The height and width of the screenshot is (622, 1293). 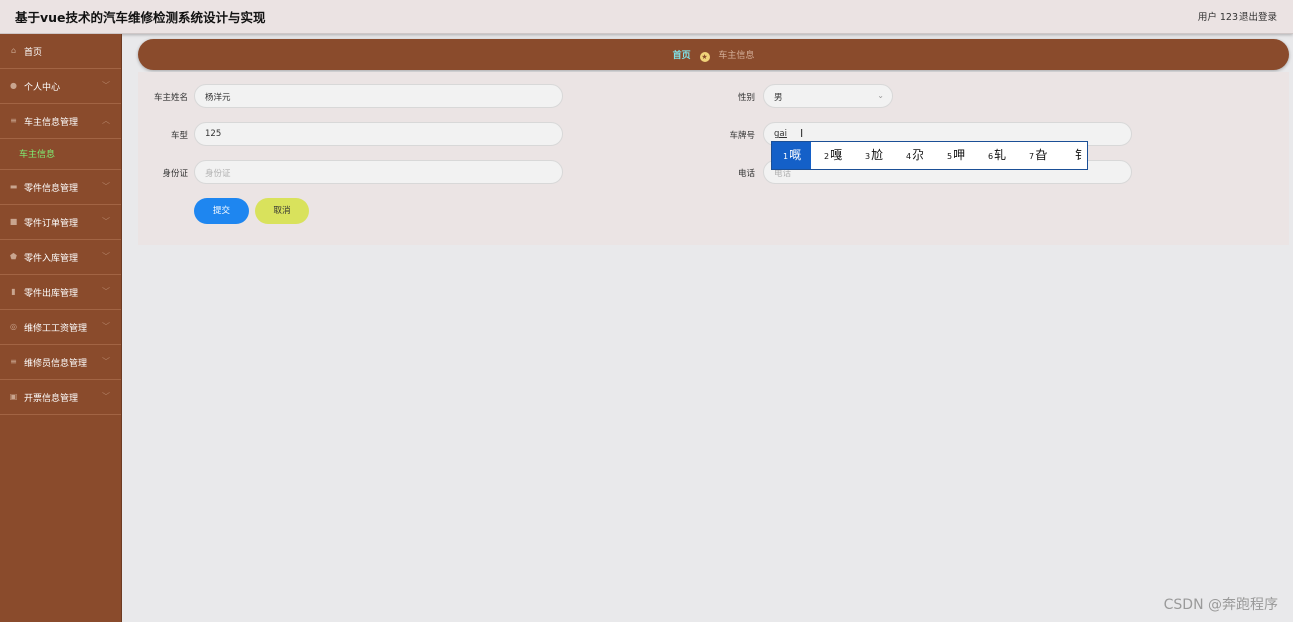 What do you see at coordinates (1080, 155) in the screenshot?
I see `ime-candidate: 钅` at bounding box center [1080, 155].